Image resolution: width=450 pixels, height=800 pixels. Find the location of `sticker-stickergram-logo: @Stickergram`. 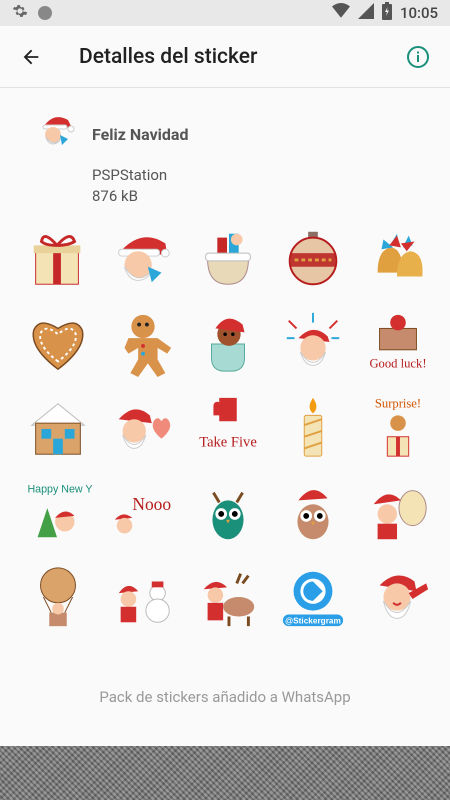

sticker-stickergram-logo: @Stickergram is located at coordinates (313, 598).